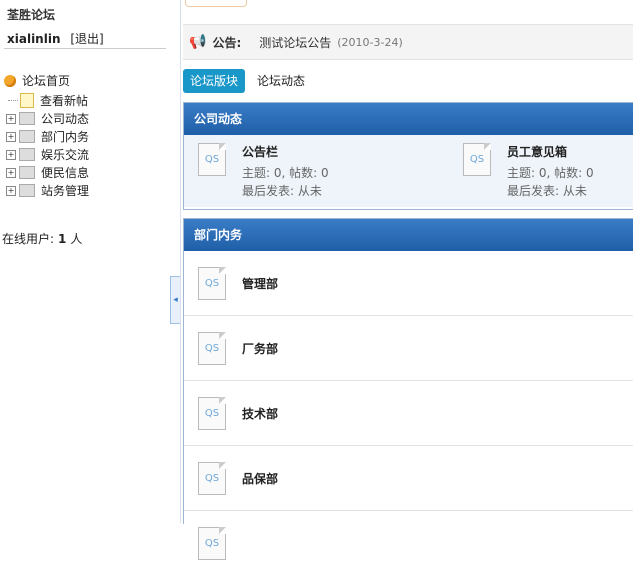  What do you see at coordinates (10, 80) in the screenshot?
I see `home-heart-icon` at bounding box center [10, 80].